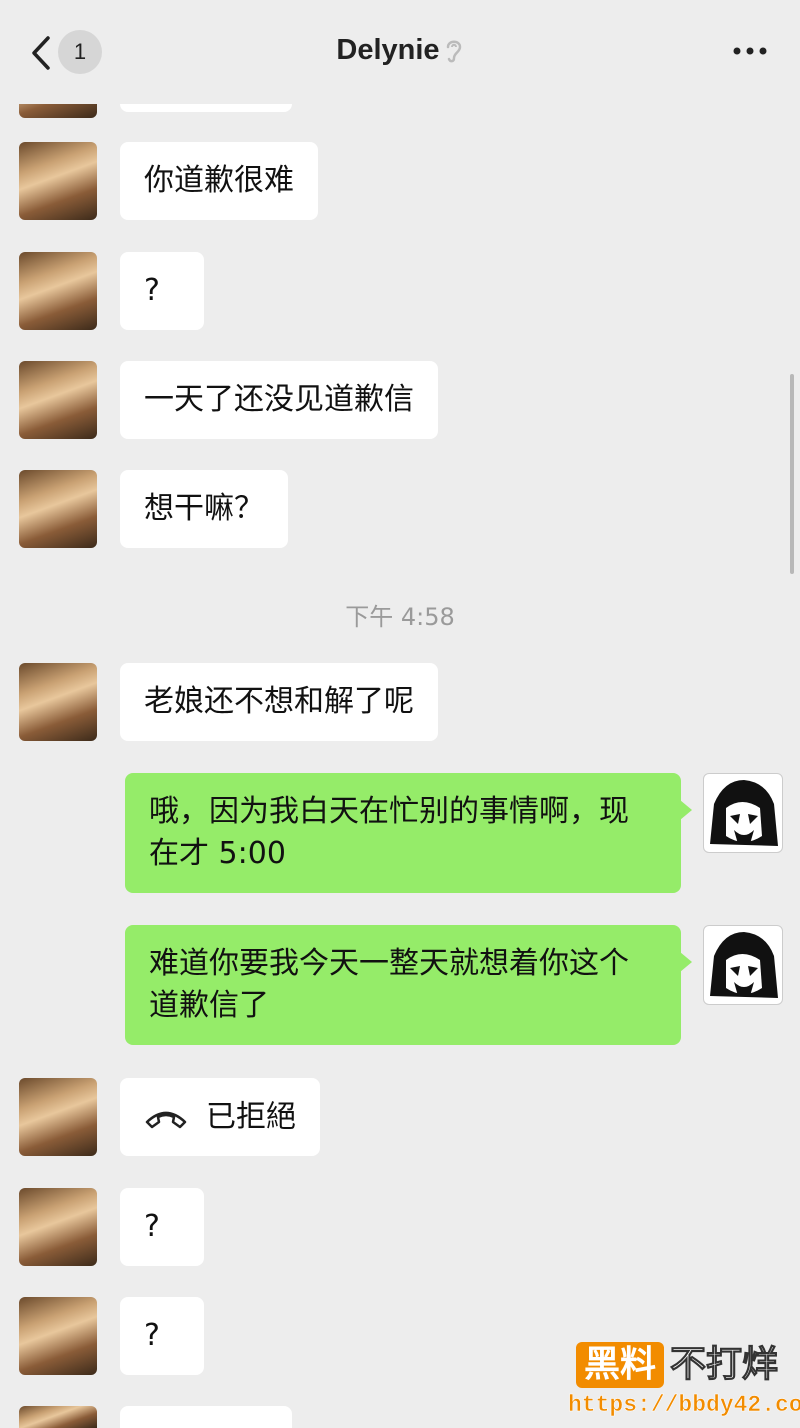 This screenshot has width=800, height=1428. What do you see at coordinates (400, 617) in the screenshot?
I see `message-timestamp: 下午 4:58` at bounding box center [400, 617].